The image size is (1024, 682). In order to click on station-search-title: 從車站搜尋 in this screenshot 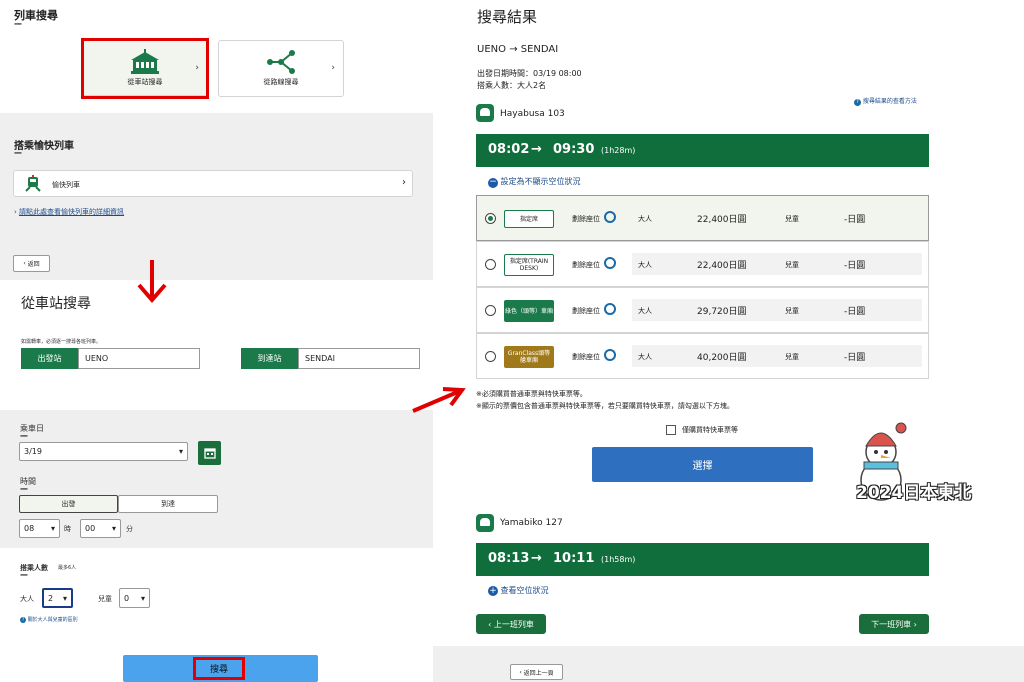, I will do `click(56, 304)`.